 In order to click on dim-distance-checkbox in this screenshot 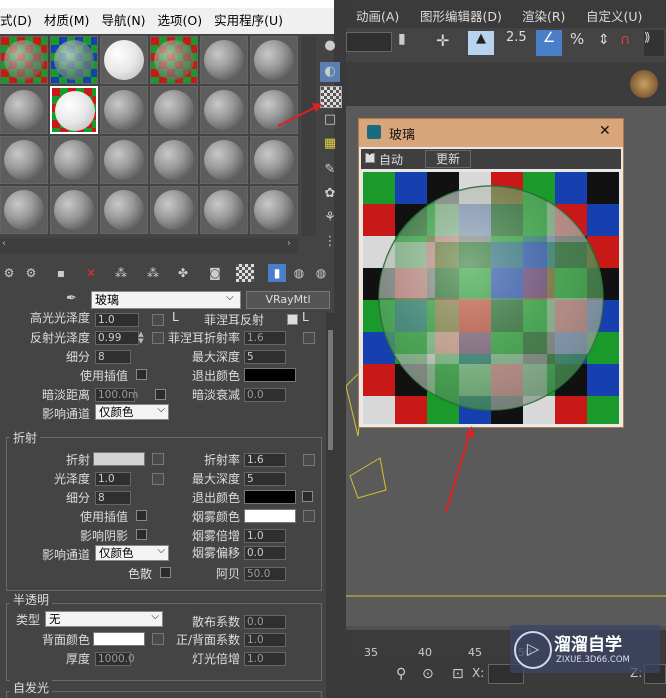, I will do `click(160, 394)`.